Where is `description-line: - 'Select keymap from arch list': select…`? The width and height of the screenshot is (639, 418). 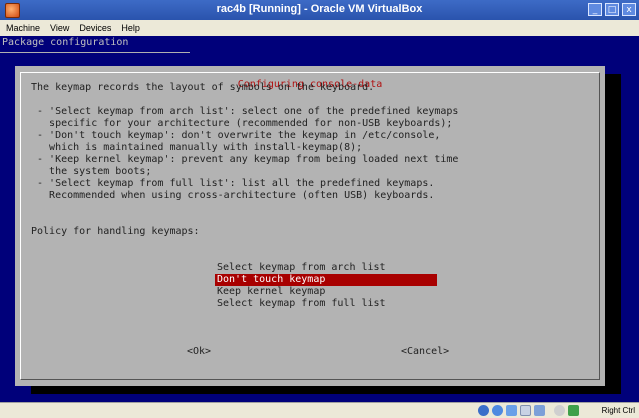 description-line: - 'Select keymap from arch list': select… is located at coordinates (245, 111).